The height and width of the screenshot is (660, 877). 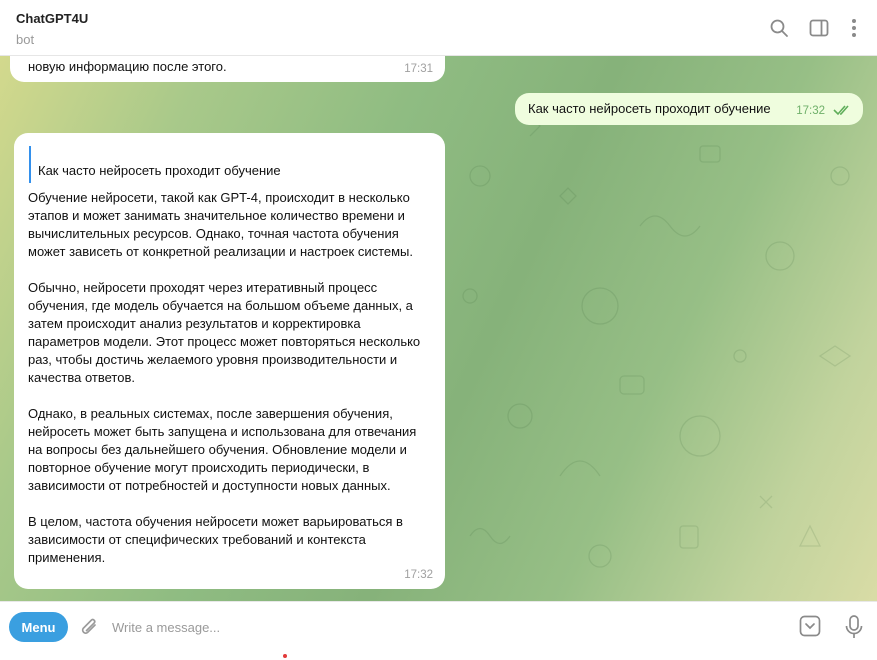 What do you see at coordinates (810, 626) in the screenshot?
I see `bot-commands-icon` at bounding box center [810, 626].